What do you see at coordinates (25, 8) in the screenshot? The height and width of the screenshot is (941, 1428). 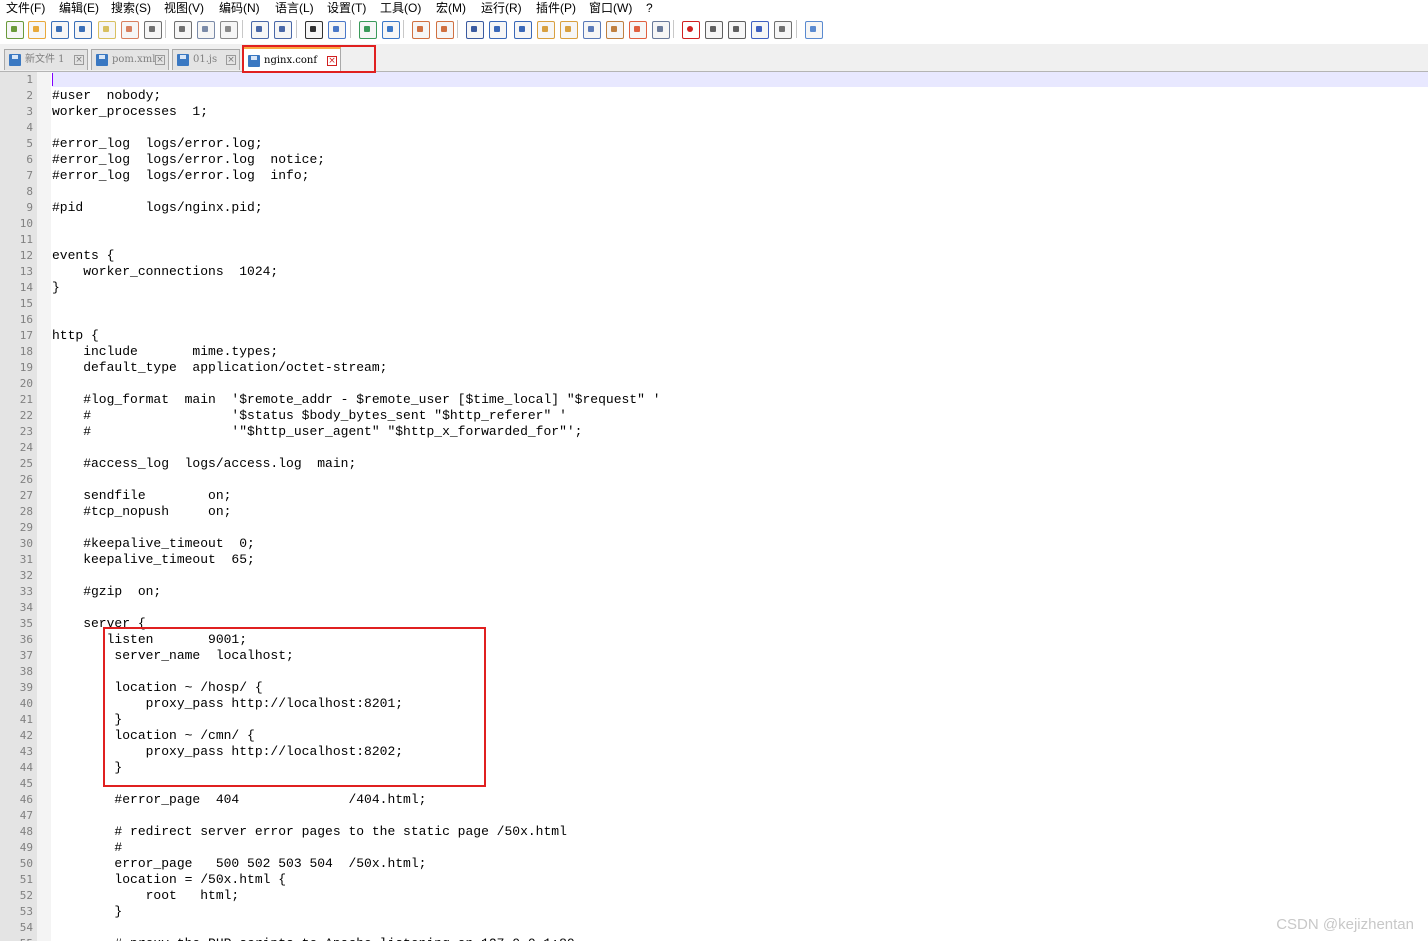 I see `menu-item-0: 文件(F)` at bounding box center [25, 8].